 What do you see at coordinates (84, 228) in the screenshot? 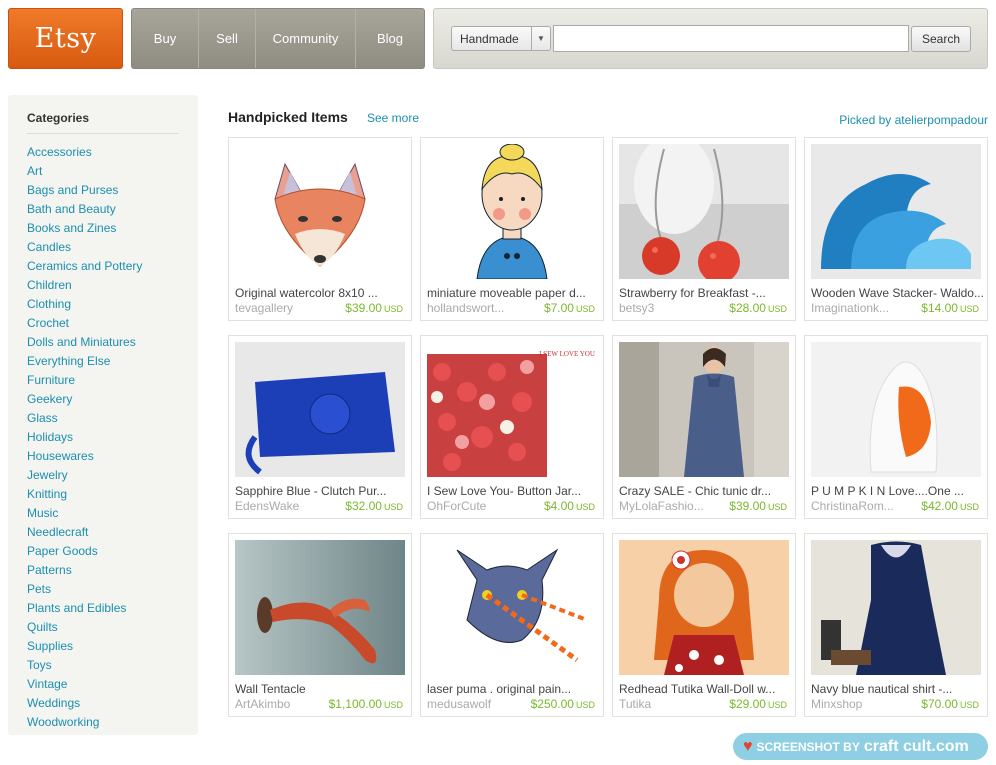
I see `category-link: Books and Zines` at bounding box center [84, 228].